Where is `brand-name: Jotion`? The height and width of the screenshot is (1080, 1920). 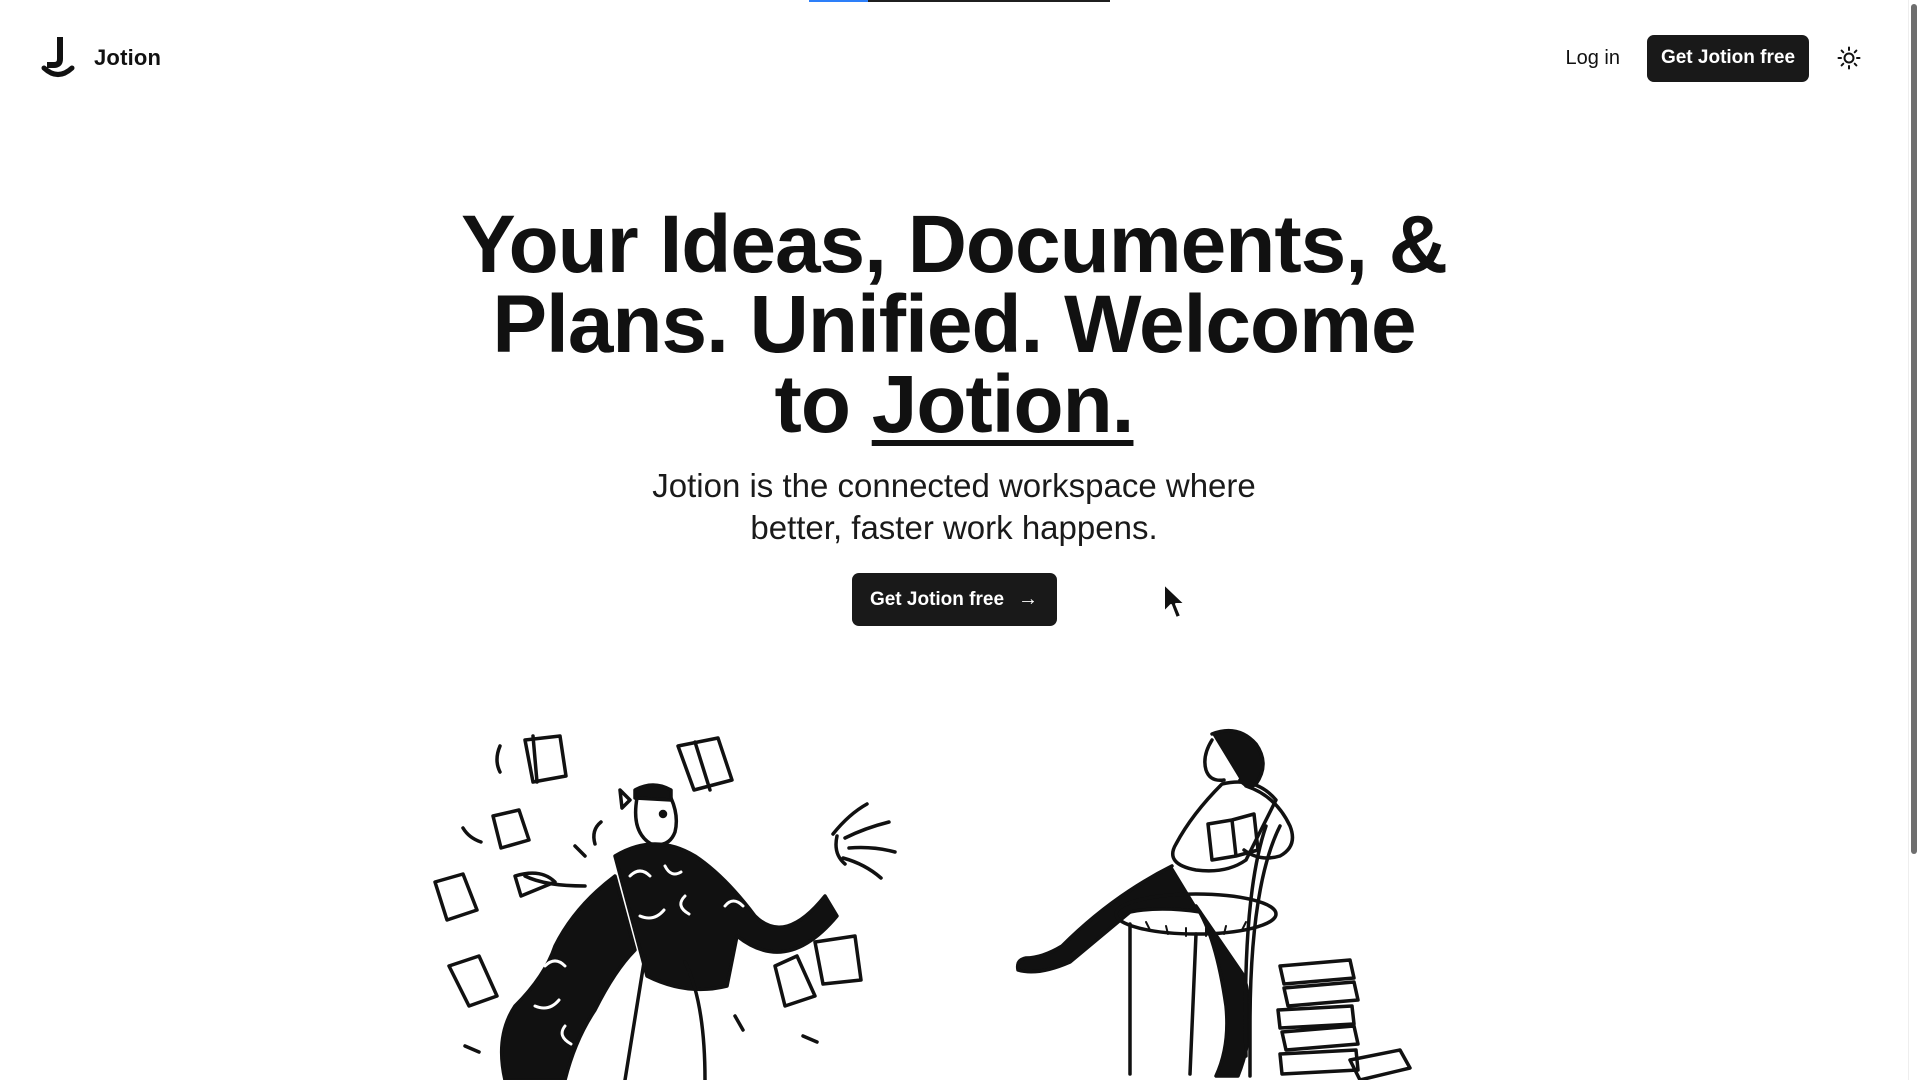 brand-name: Jotion is located at coordinates (128, 57).